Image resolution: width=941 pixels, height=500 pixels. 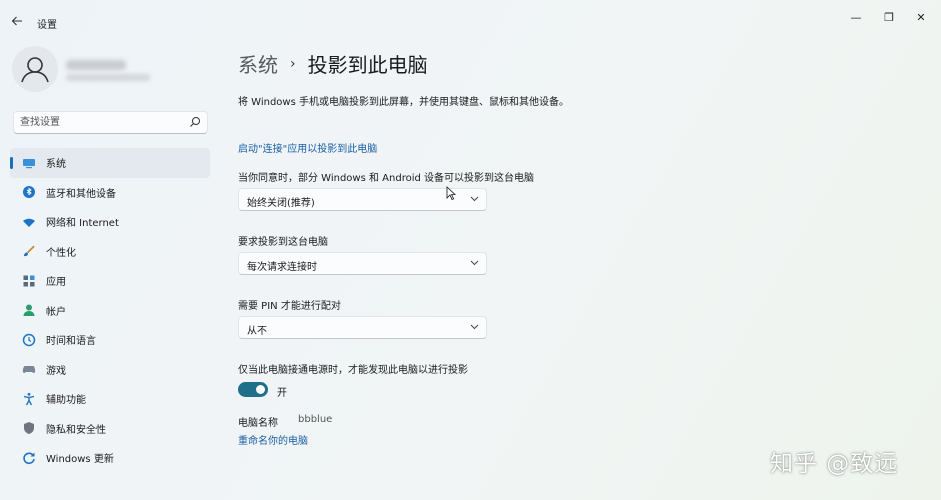 I want to click on apps-icon, so click(x=29, y=281).